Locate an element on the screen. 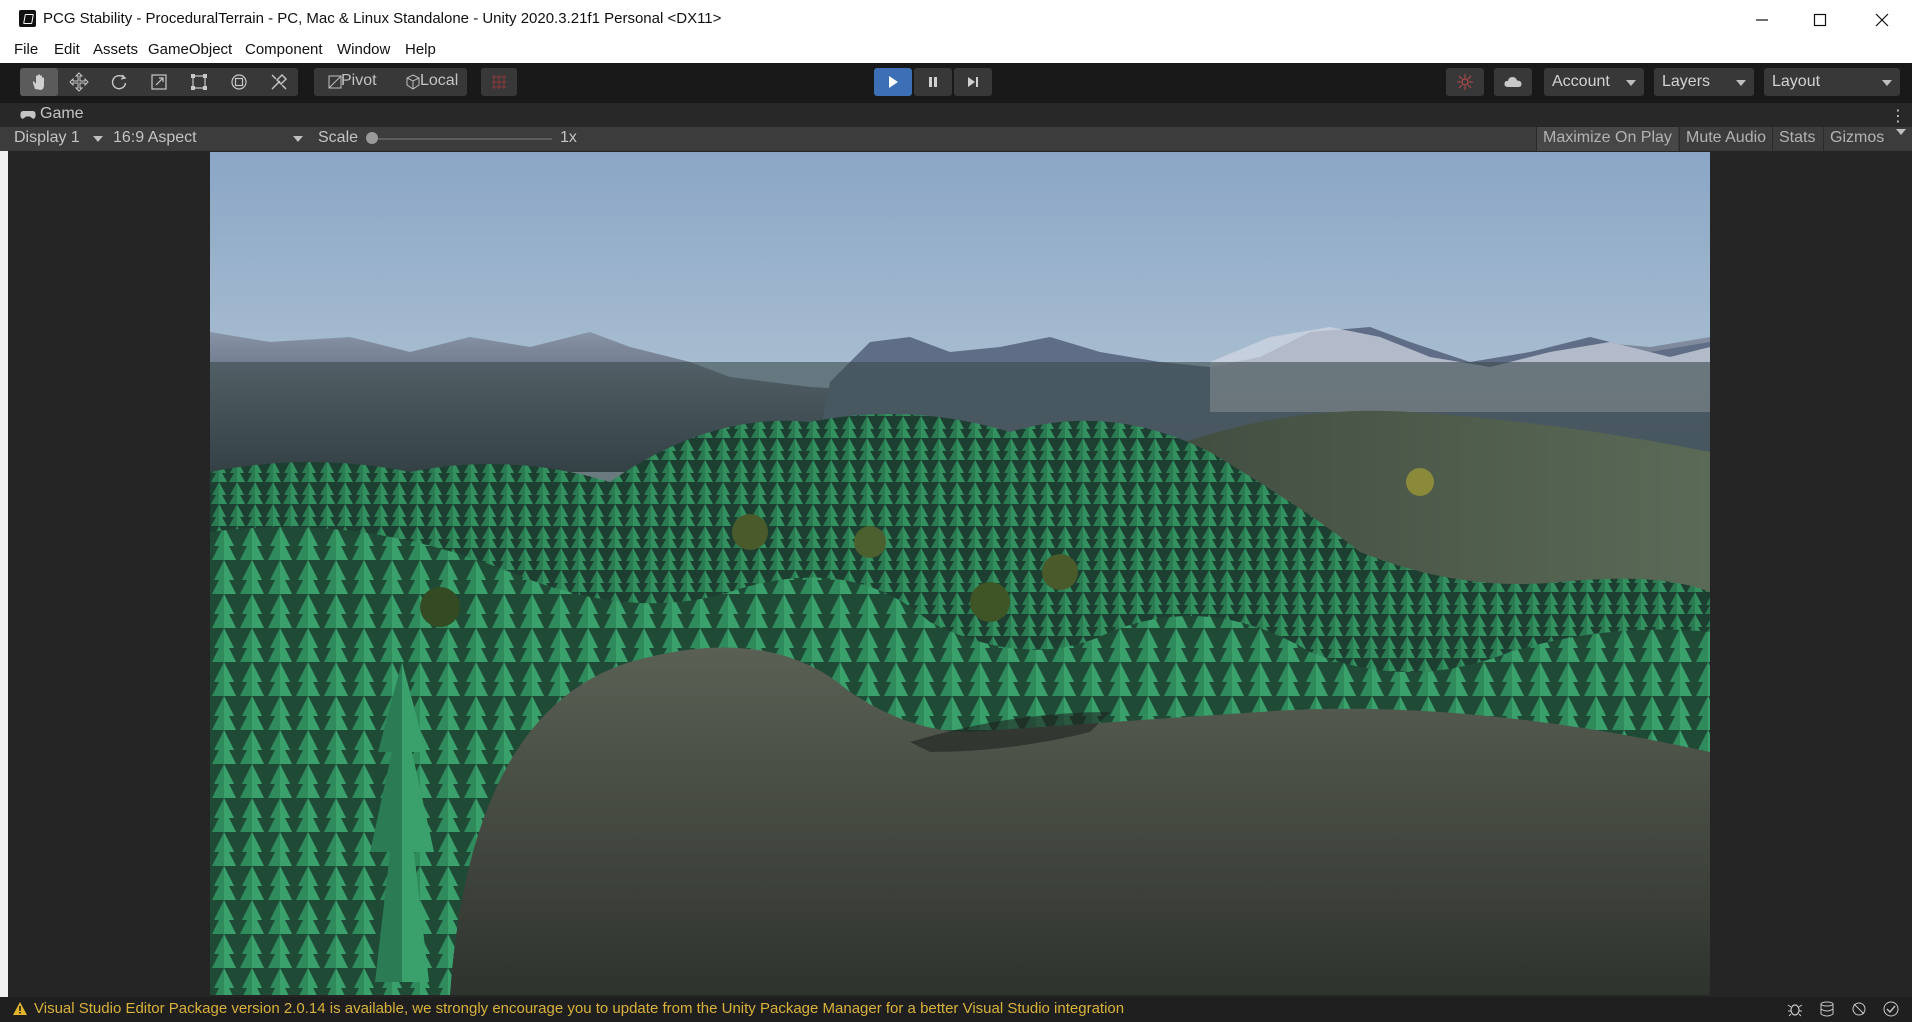 This screenshot has height=1022, width=1912. grid-snap-icon is located at coordinates (499, 82).